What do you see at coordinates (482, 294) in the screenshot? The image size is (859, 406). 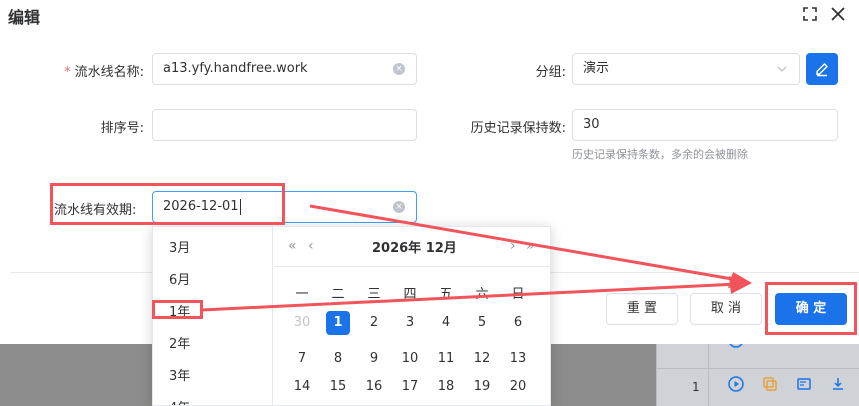 I see `weekday-header: 六` at bounding box center [482, 294].